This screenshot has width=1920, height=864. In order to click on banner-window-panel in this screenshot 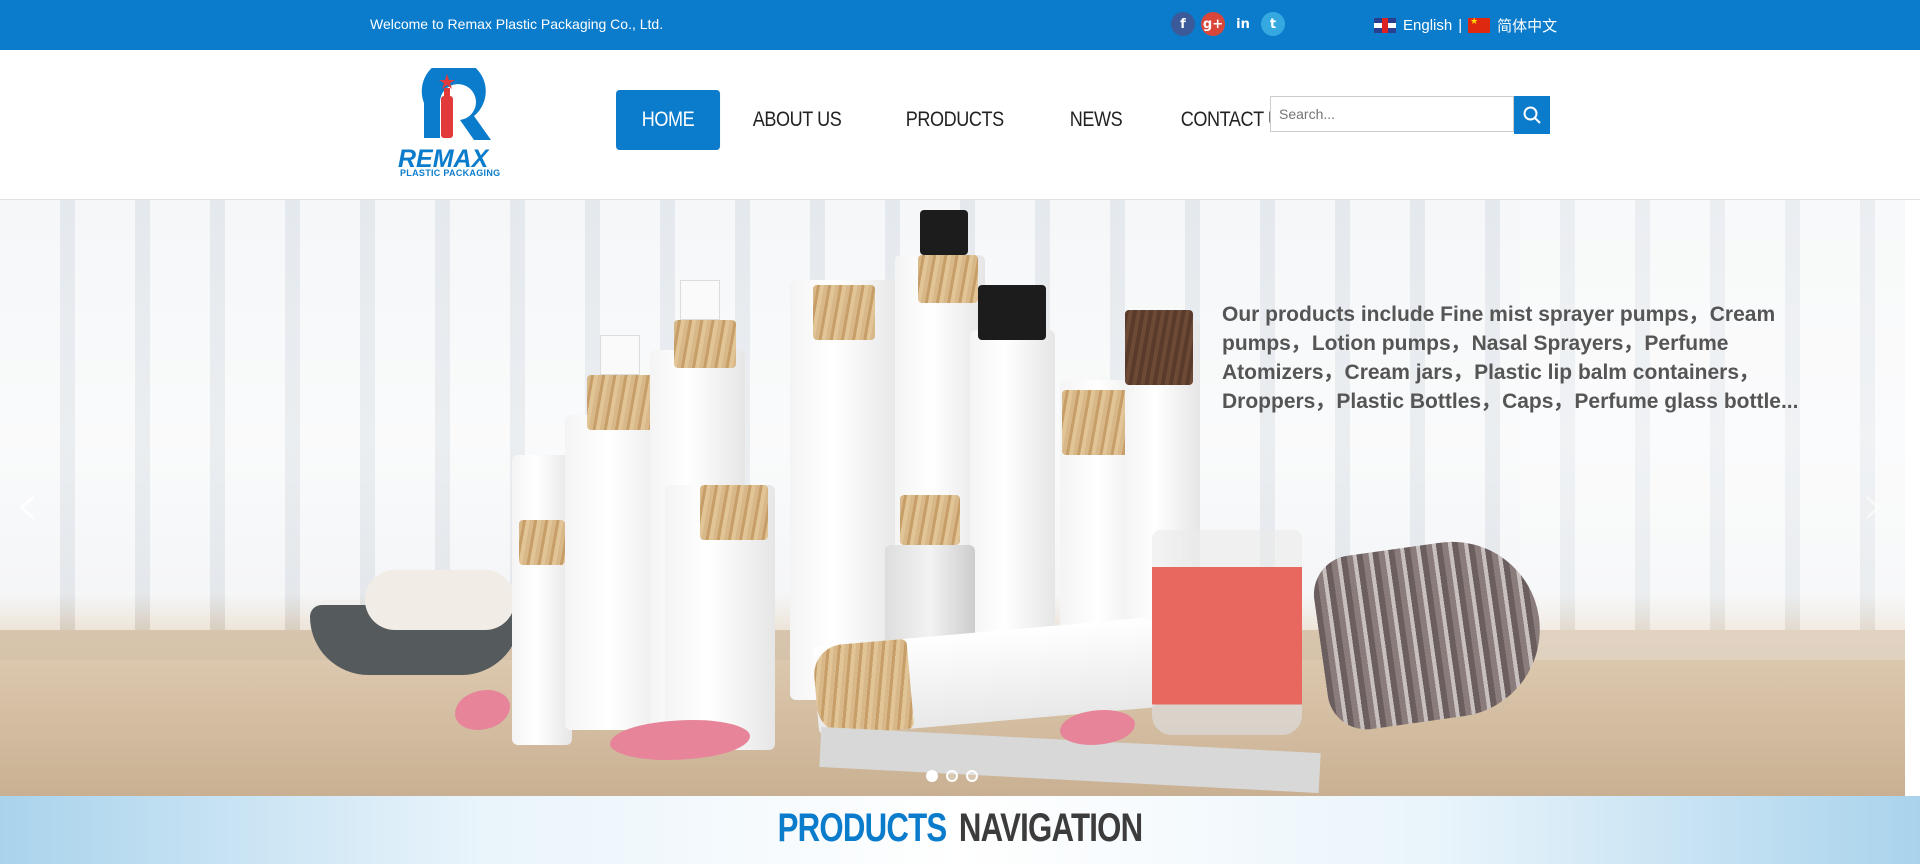, I will do `click(1712, 465)`.